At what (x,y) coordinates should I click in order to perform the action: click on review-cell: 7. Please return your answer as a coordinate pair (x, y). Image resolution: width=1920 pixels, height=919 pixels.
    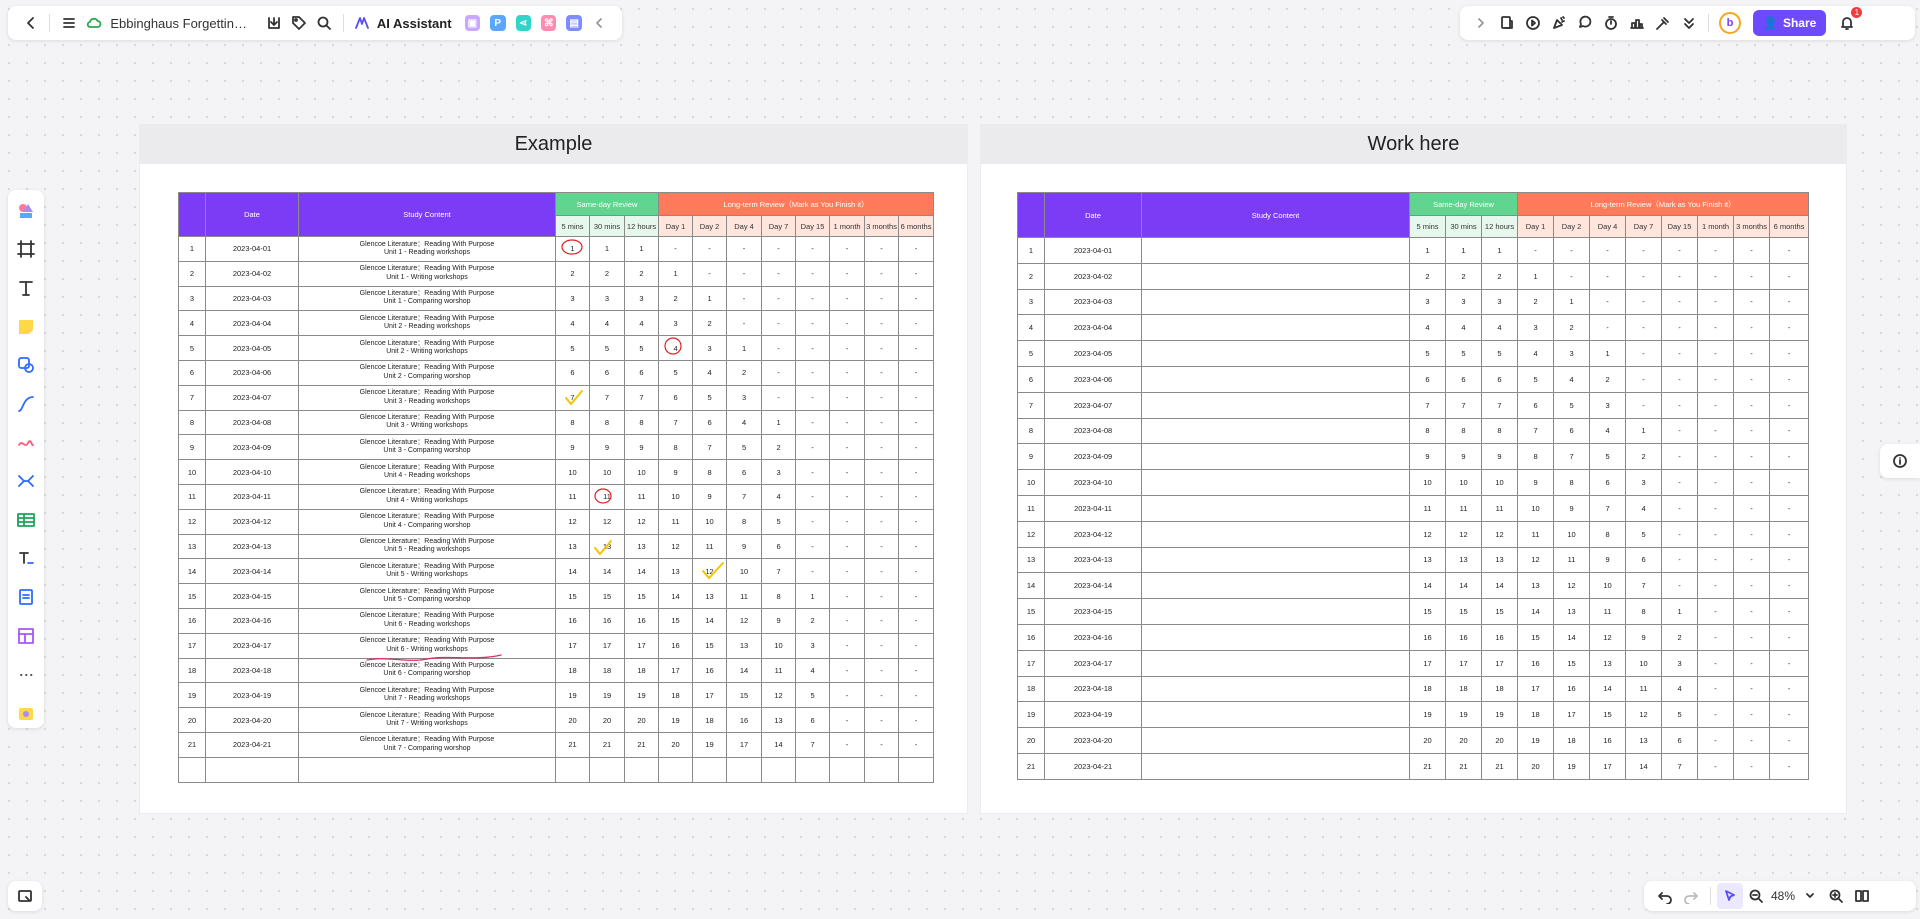
    Looking at the image, I should click on (607, 397).